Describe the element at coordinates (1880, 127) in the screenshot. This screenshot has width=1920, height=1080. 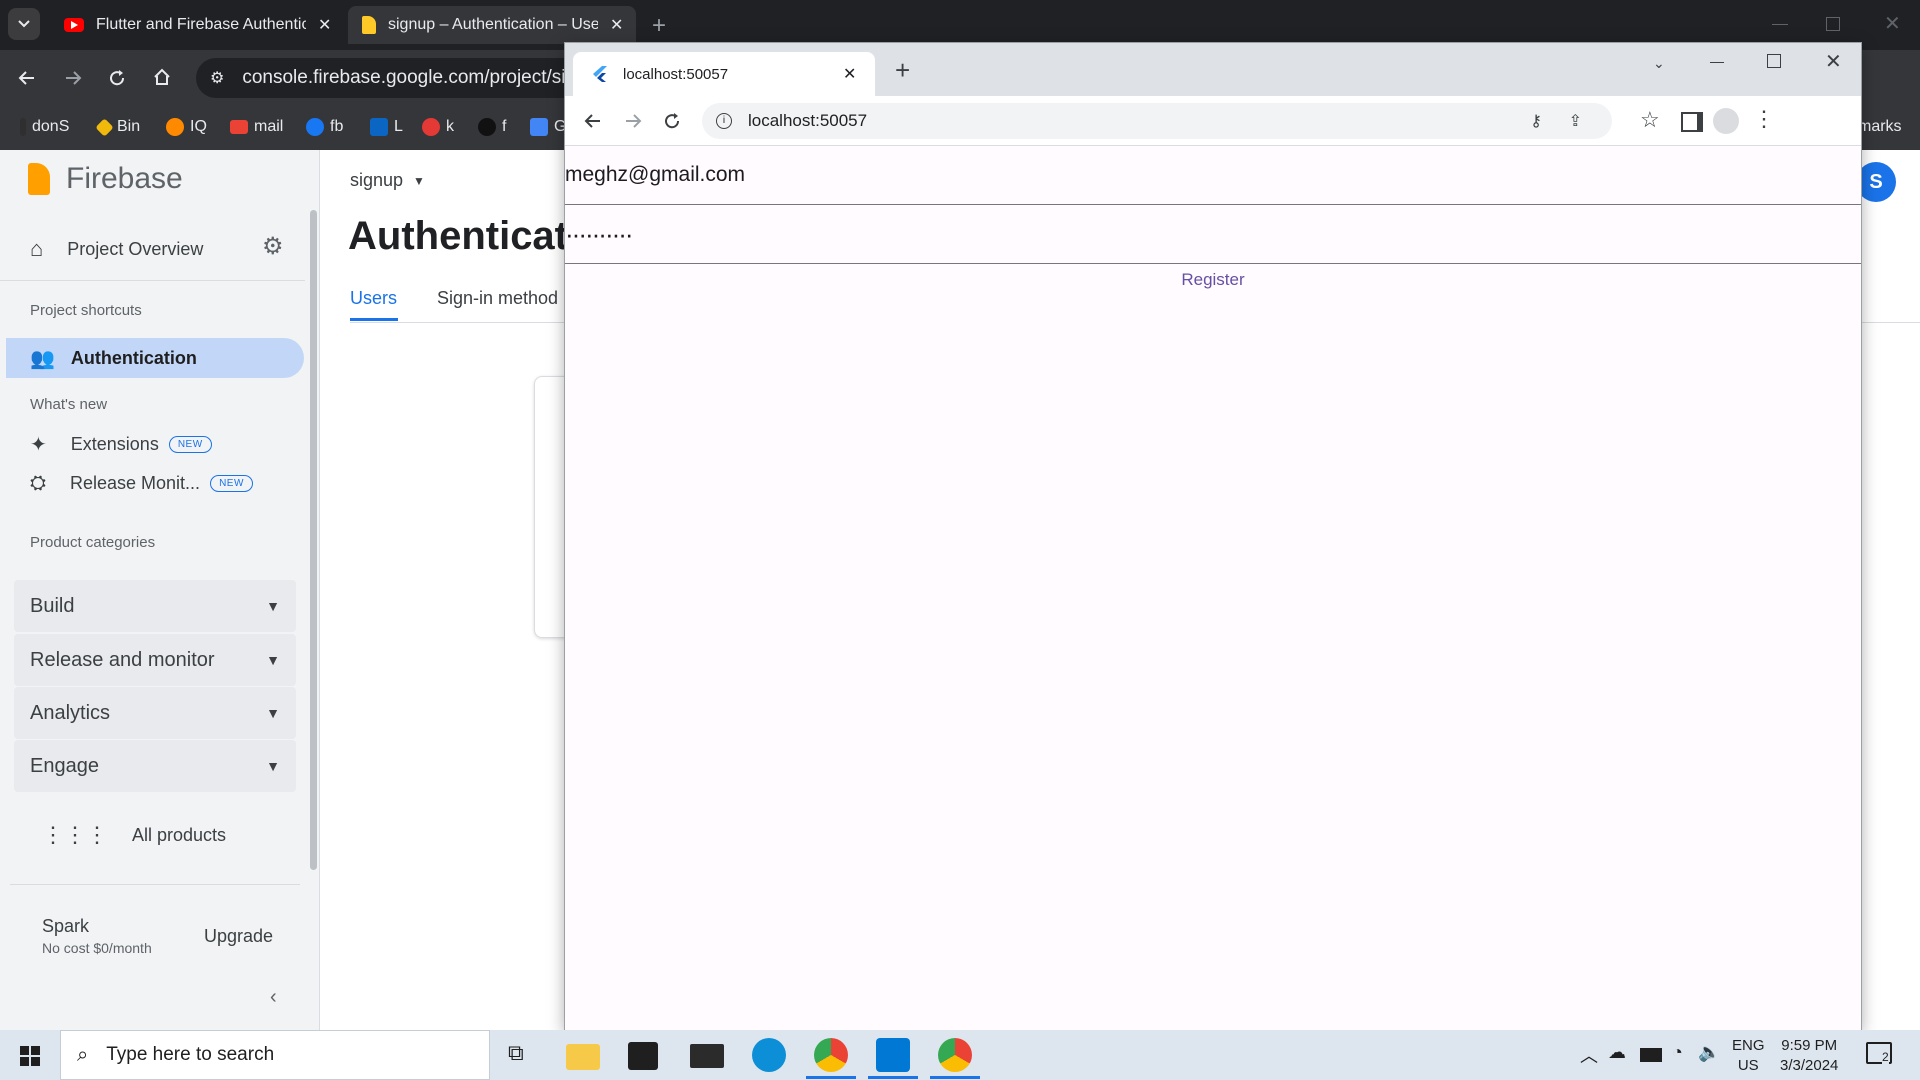
I see `bookmarks-overflow: marks` at that location.